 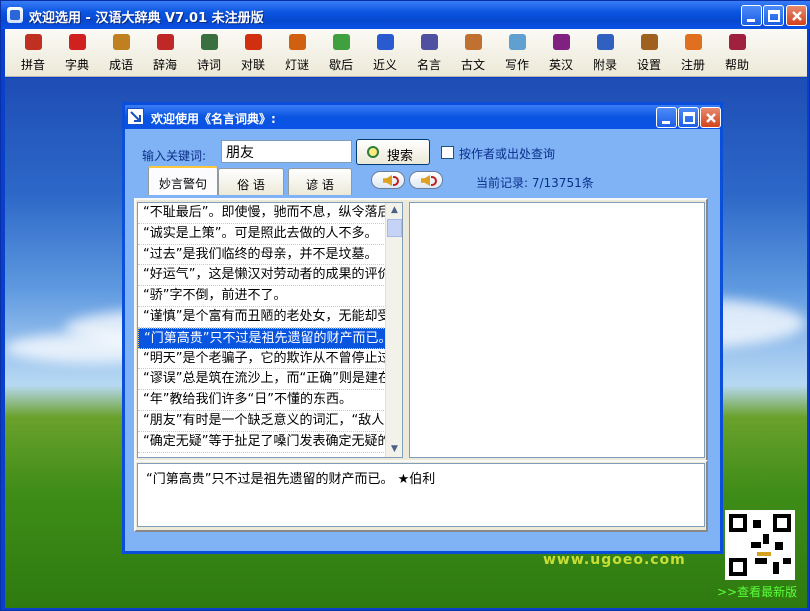 What do you see at coordinates (286, 151) in the screenshot?
I see `keyword-input` at bounding box center [286, 151].